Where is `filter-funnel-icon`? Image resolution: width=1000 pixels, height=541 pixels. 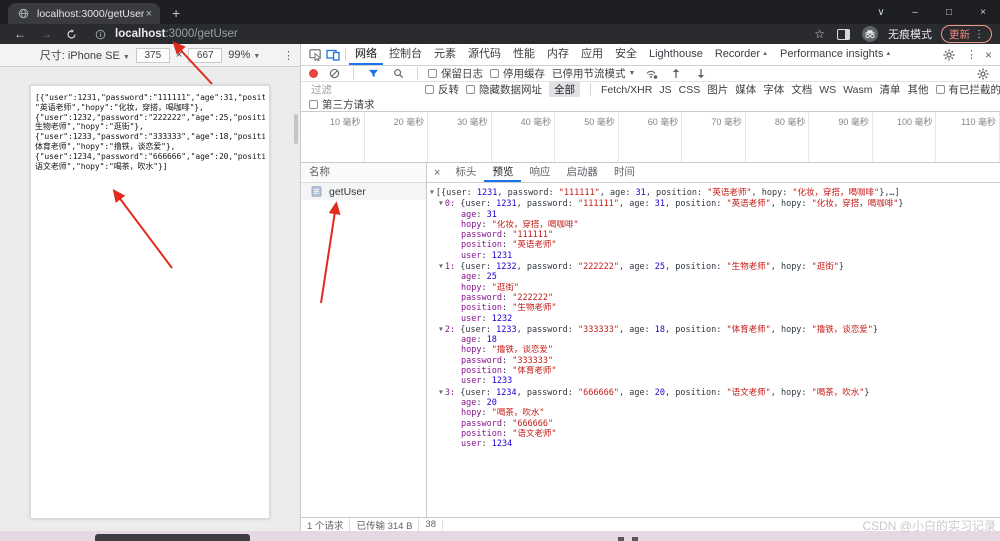 filter-funnel-icon is located at coordinates (373, 73).